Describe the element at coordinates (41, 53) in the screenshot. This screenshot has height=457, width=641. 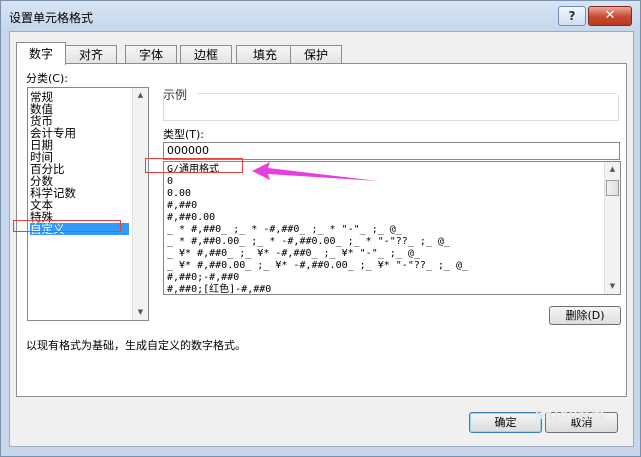
I see `tab-number: 数字` at that location.